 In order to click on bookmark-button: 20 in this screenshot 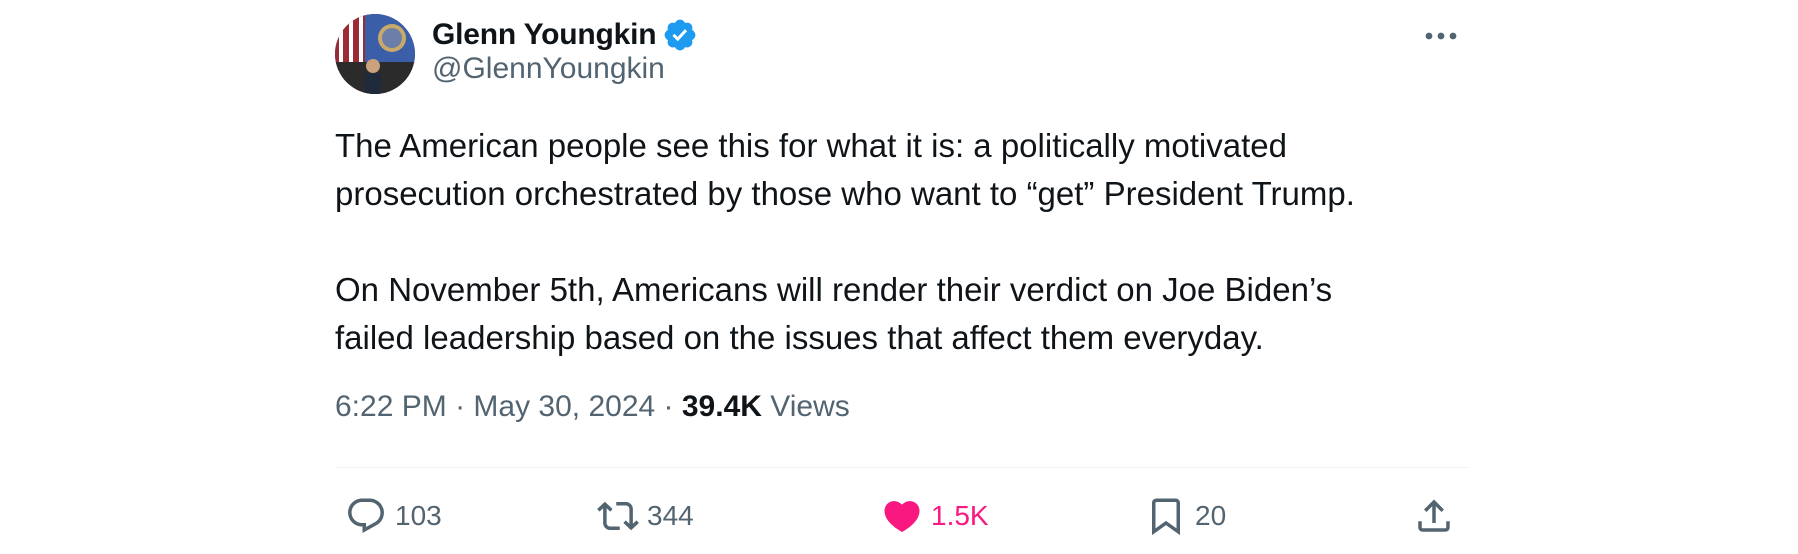, I will do `click(1185, 516)`.